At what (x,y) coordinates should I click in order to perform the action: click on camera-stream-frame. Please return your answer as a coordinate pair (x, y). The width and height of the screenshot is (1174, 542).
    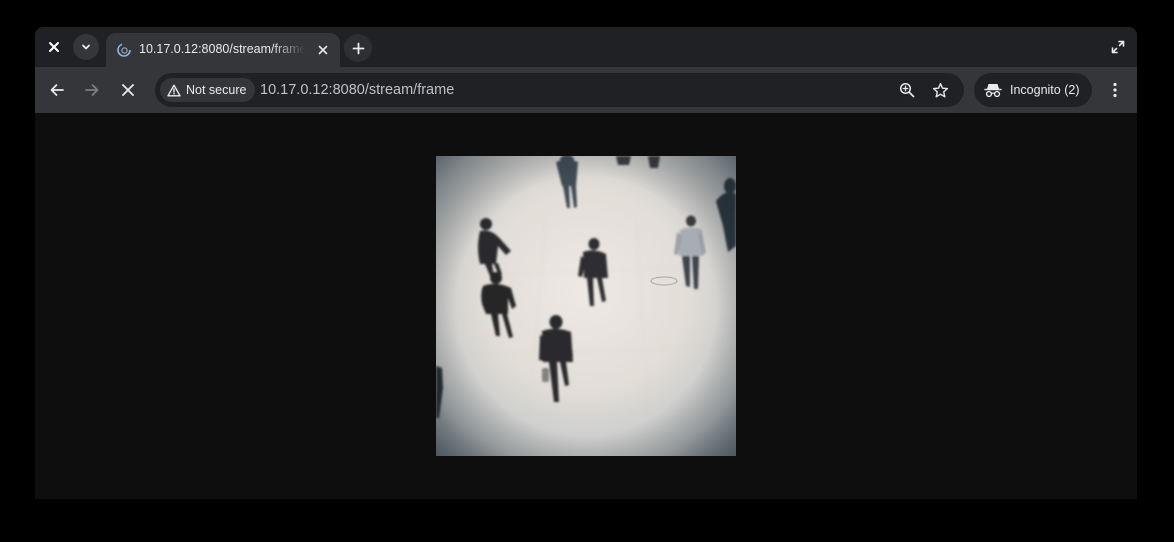
    Looking at the image, I should click on (586, 306).